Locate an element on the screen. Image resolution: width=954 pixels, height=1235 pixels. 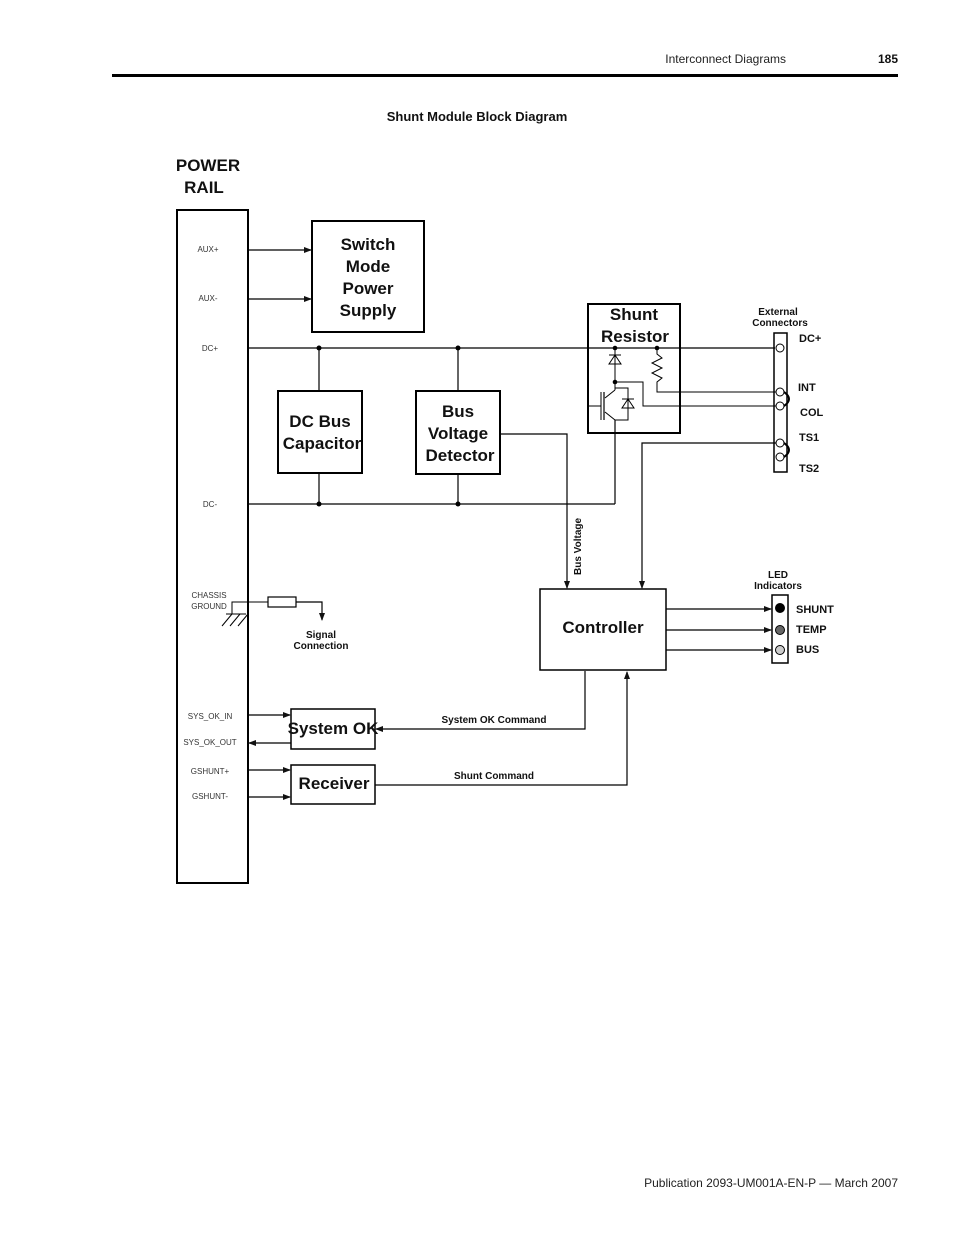
connector-int is located at coordinates (780, 392).